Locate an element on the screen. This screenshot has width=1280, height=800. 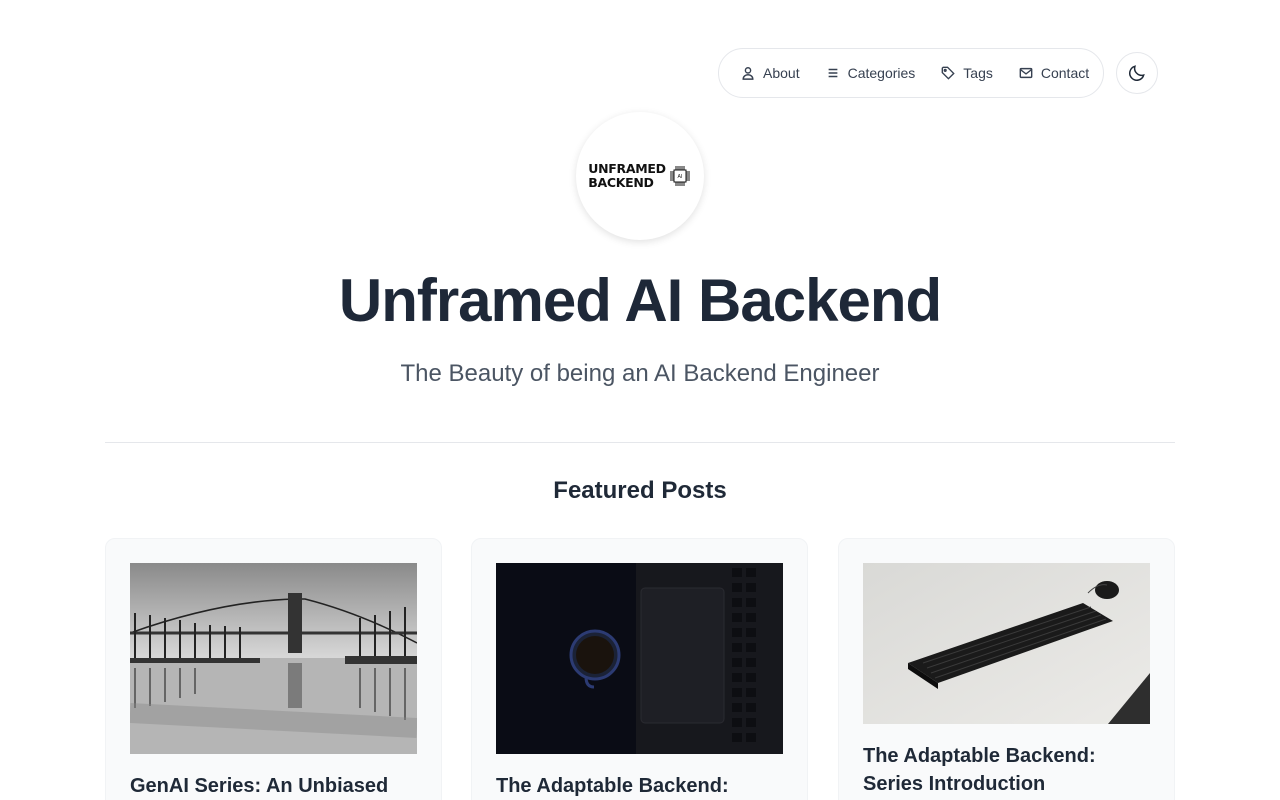
nav-about-link: About is located at coordinates (770, 73).